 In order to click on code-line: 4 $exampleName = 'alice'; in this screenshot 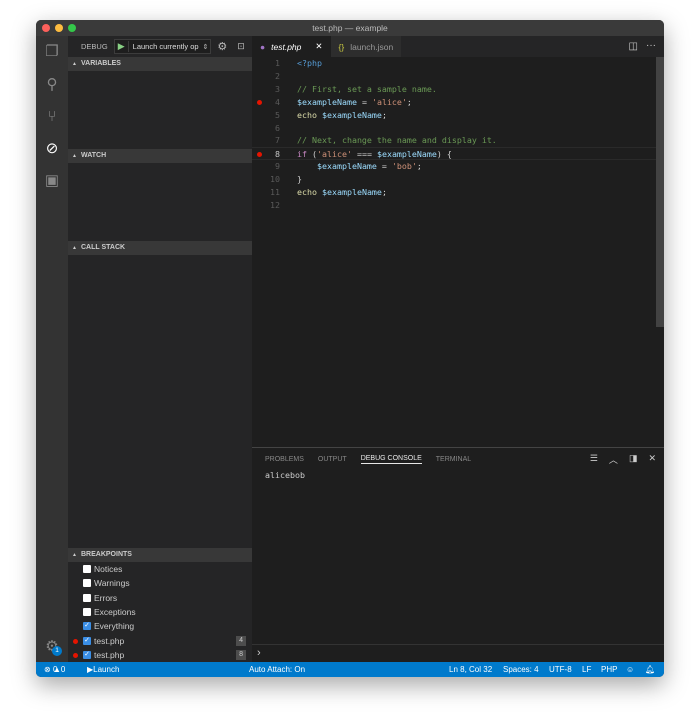, I will do `click(458, 102)`.